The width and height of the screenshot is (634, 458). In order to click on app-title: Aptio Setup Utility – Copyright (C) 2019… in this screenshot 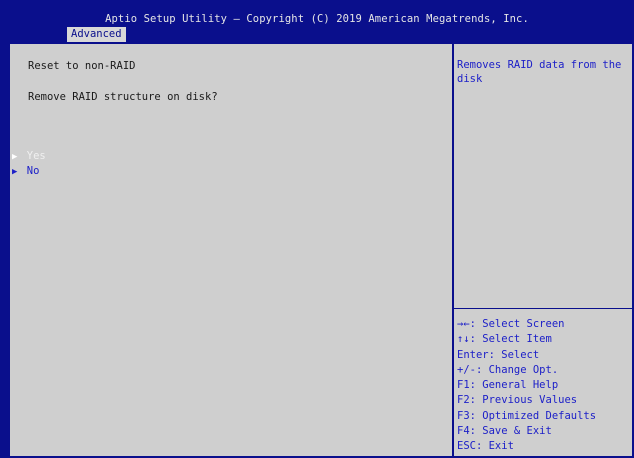, I will do `click(317, 19)`.